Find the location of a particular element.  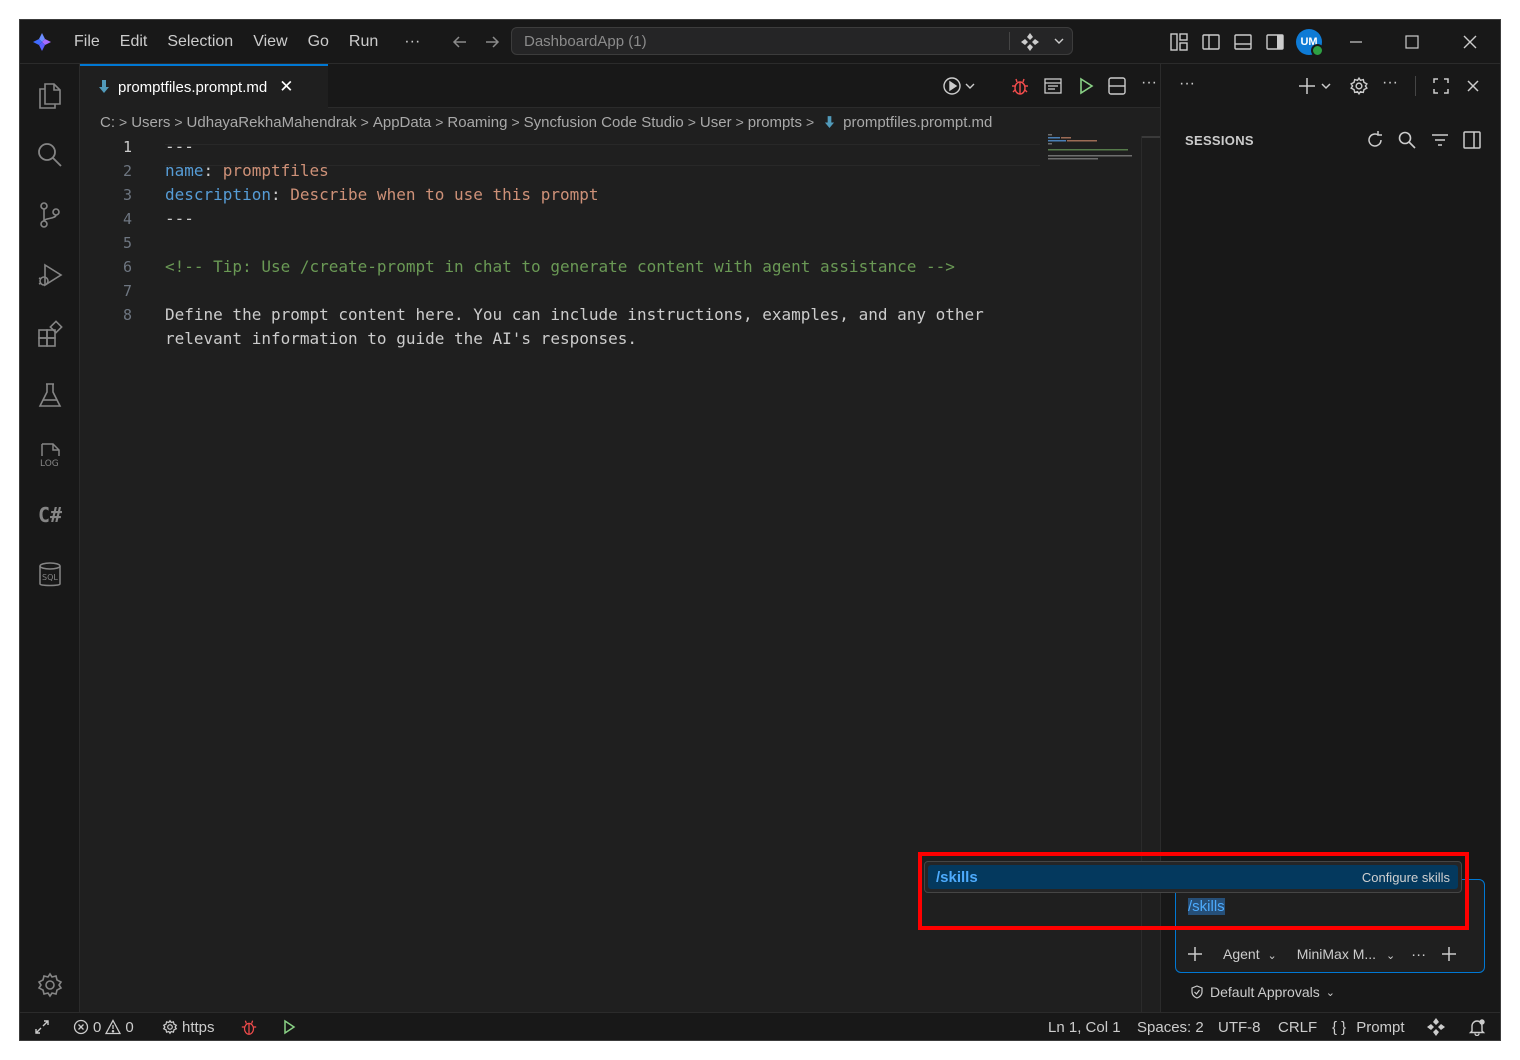

tab-close-icon: ✕ is located at coordinates (286, 87).